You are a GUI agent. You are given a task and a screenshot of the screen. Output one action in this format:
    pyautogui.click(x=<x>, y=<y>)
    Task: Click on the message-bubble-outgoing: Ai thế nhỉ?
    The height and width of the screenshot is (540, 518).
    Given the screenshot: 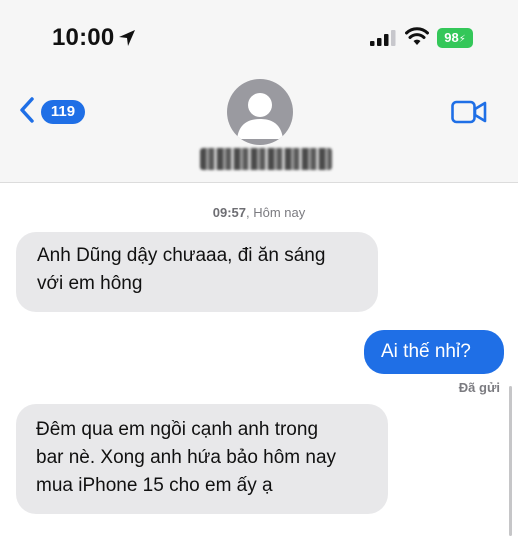 What is the action you would take?
    pyautogui.click(x=434, y=352)
    